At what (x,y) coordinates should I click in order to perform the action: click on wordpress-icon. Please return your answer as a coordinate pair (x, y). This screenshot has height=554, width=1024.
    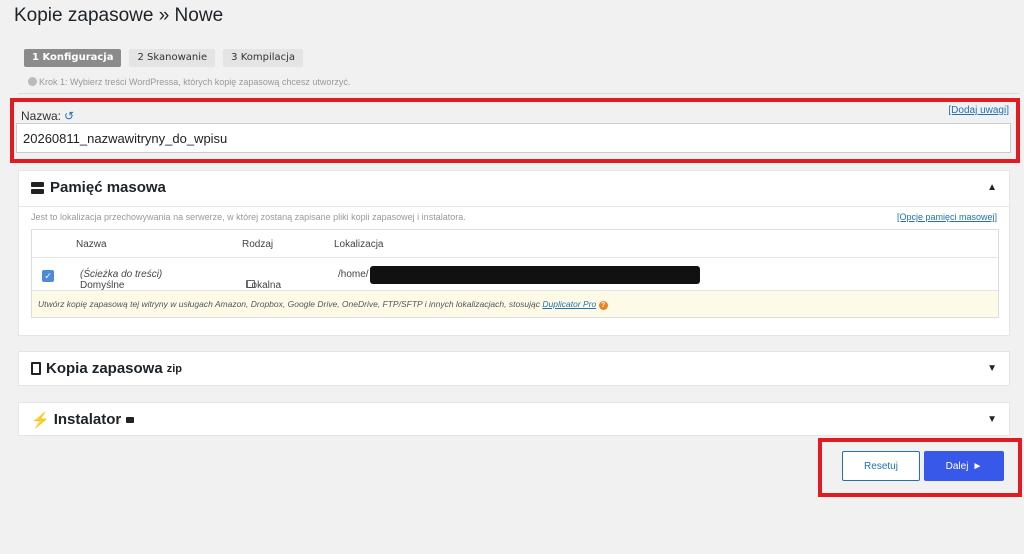
    Looking at the image, I should click on (32, 81).